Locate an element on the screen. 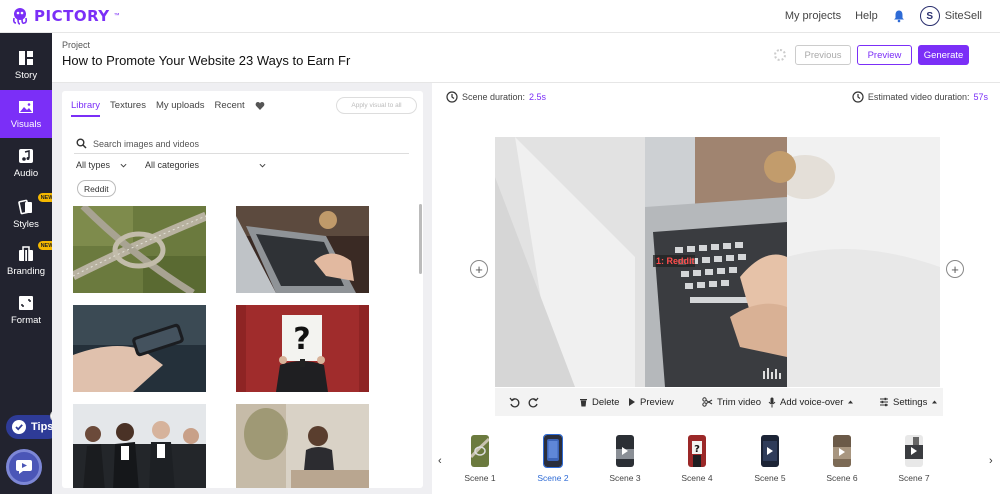  image-icon is located at coordinates (26, 106).